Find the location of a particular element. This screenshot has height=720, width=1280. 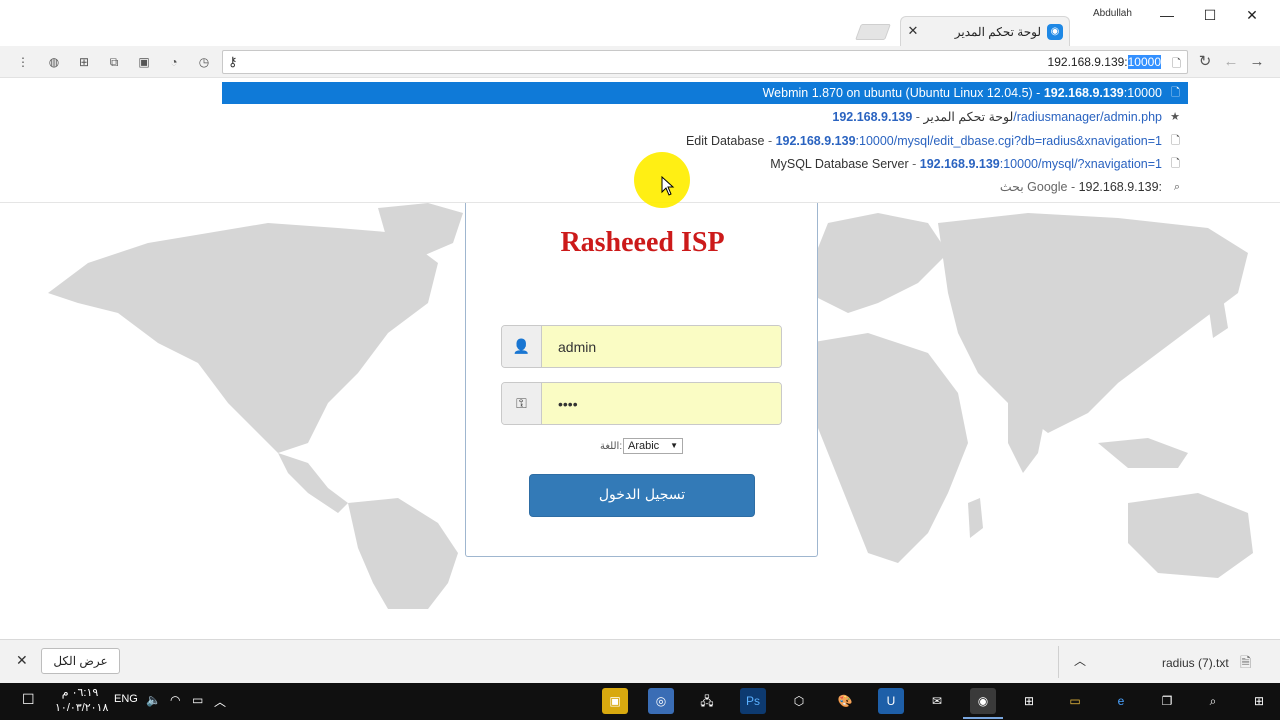

taskbar-app-network-icon: 🖧 is located at coordinates (707, 701).